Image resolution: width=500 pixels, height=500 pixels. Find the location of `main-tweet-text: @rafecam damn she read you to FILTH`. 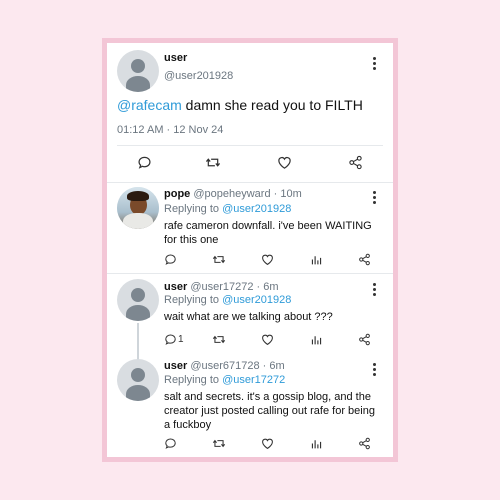

main-tweet-text: @rafecam damn she read you to FILTH is located at coordinates (240, 105).